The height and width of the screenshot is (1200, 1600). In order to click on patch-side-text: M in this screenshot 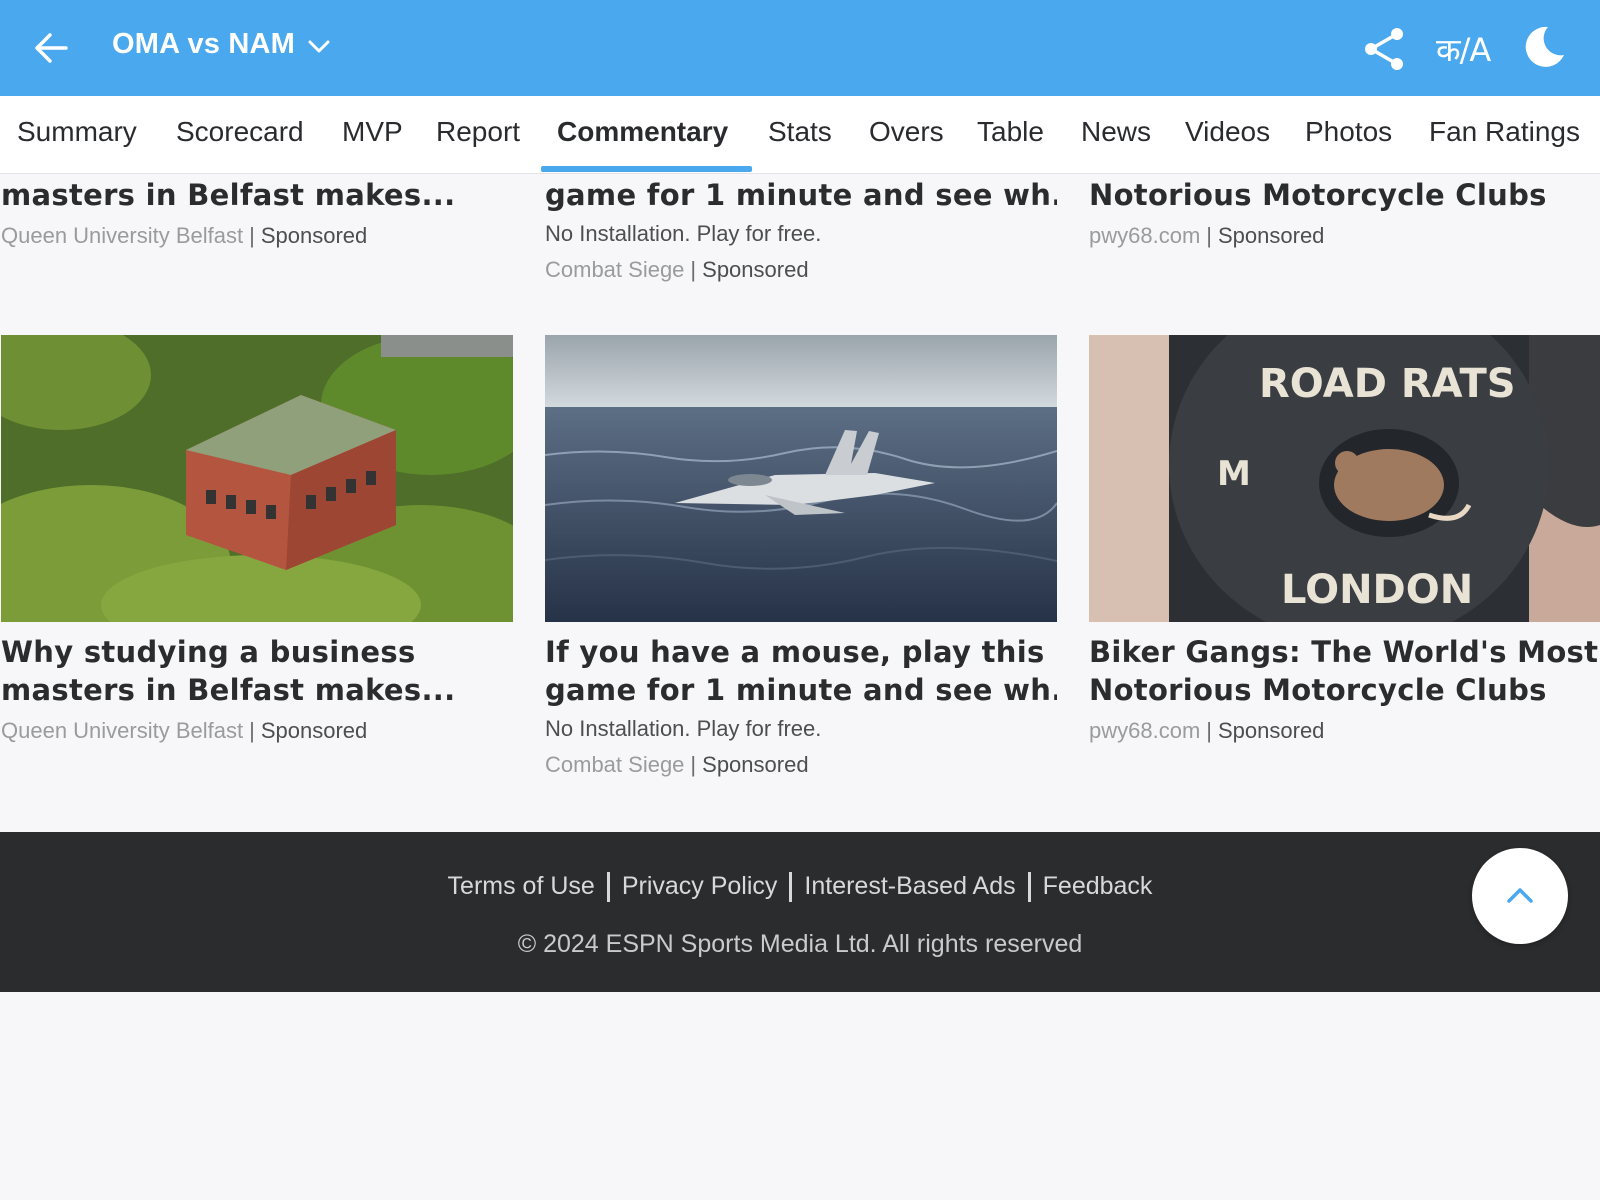, I will do `click(1234, 474)`.